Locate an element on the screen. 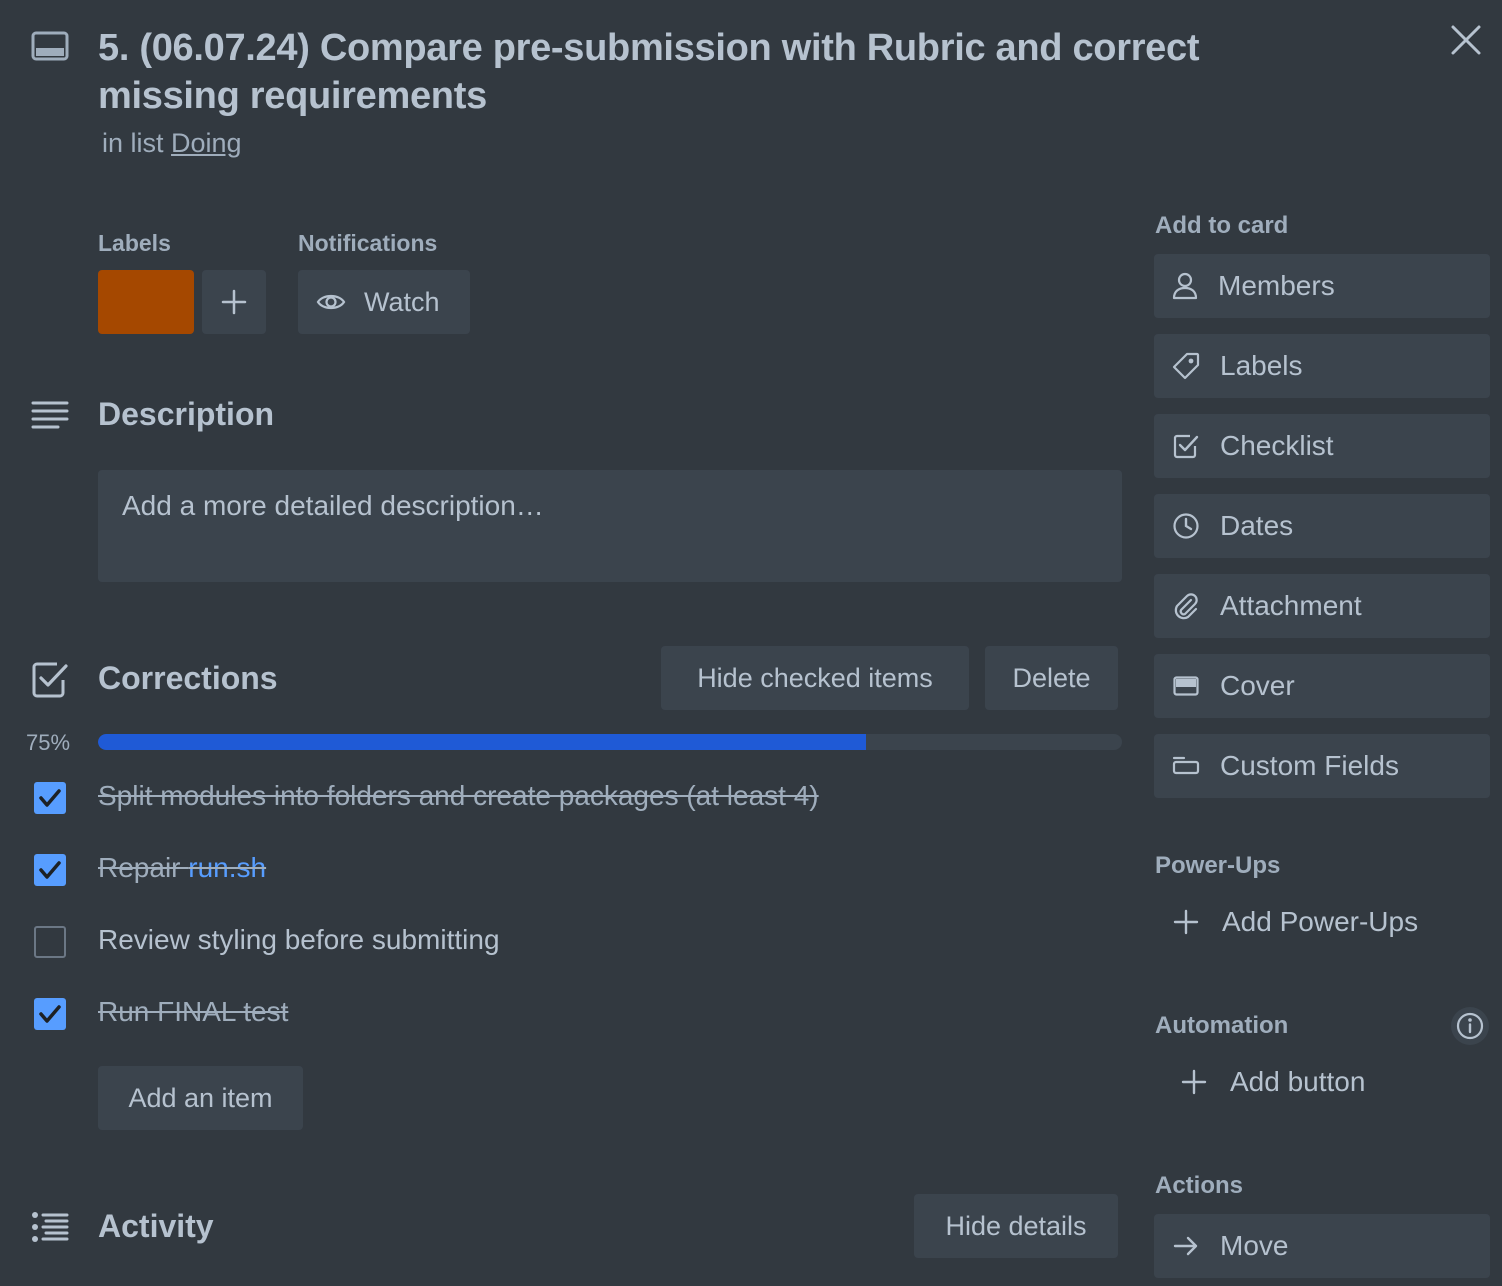  description-title: Description is located at coordinates (186, 414).